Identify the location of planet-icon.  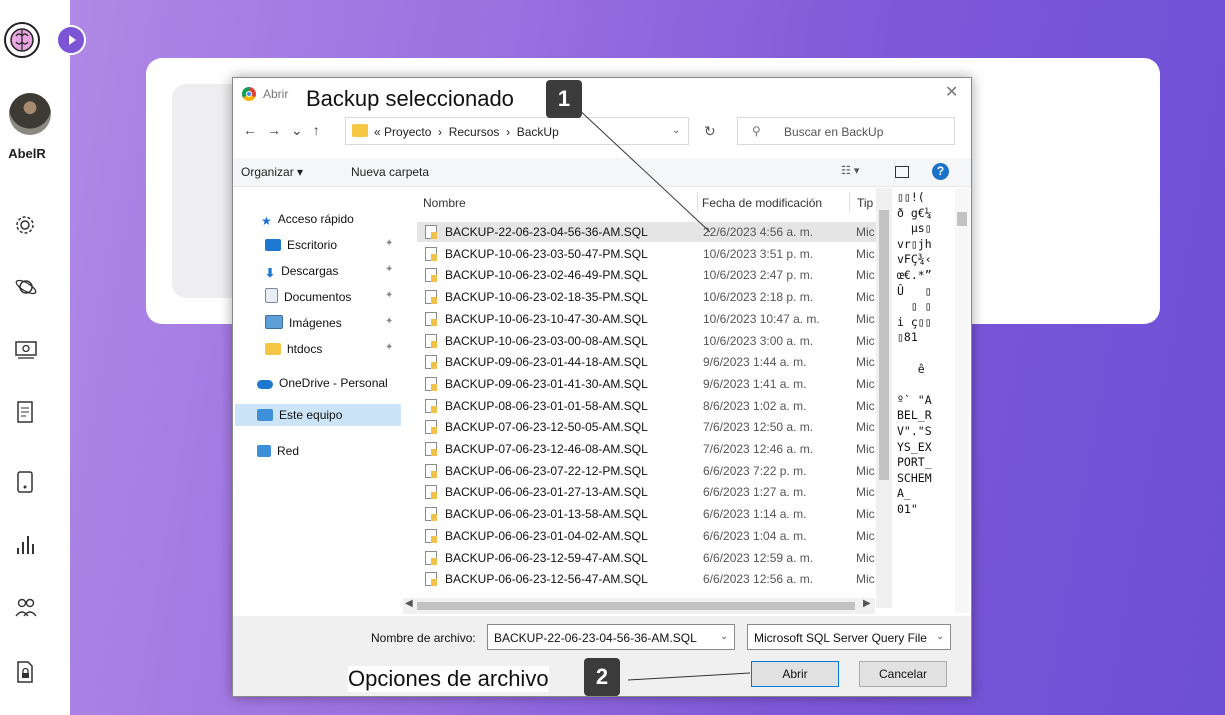
(27, 289).